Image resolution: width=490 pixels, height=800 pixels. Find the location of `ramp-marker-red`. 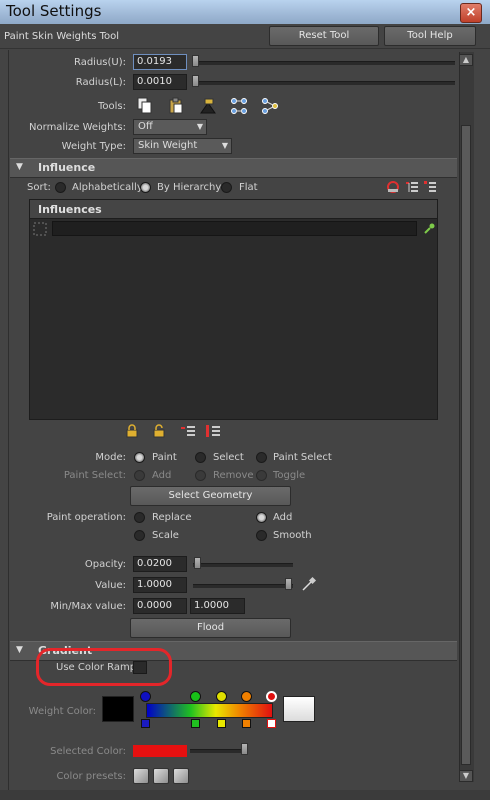

ramp-marker-red is located at coordinates (271, 696).